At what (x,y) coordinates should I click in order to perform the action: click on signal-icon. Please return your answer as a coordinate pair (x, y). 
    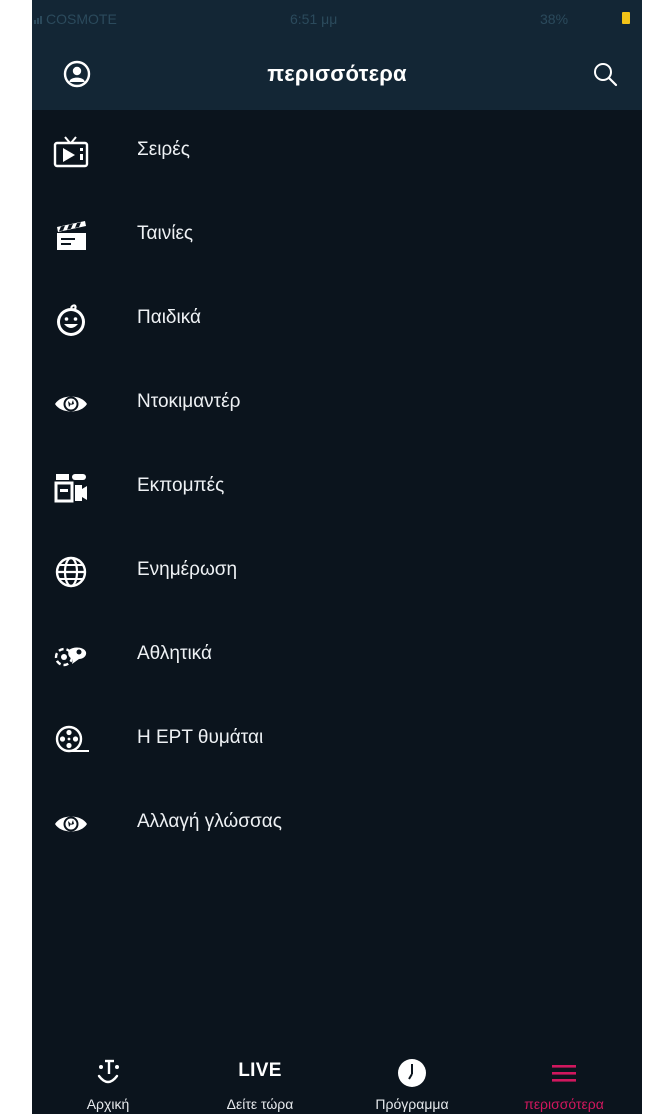
    Looking at the image, I should click on (38, 20).